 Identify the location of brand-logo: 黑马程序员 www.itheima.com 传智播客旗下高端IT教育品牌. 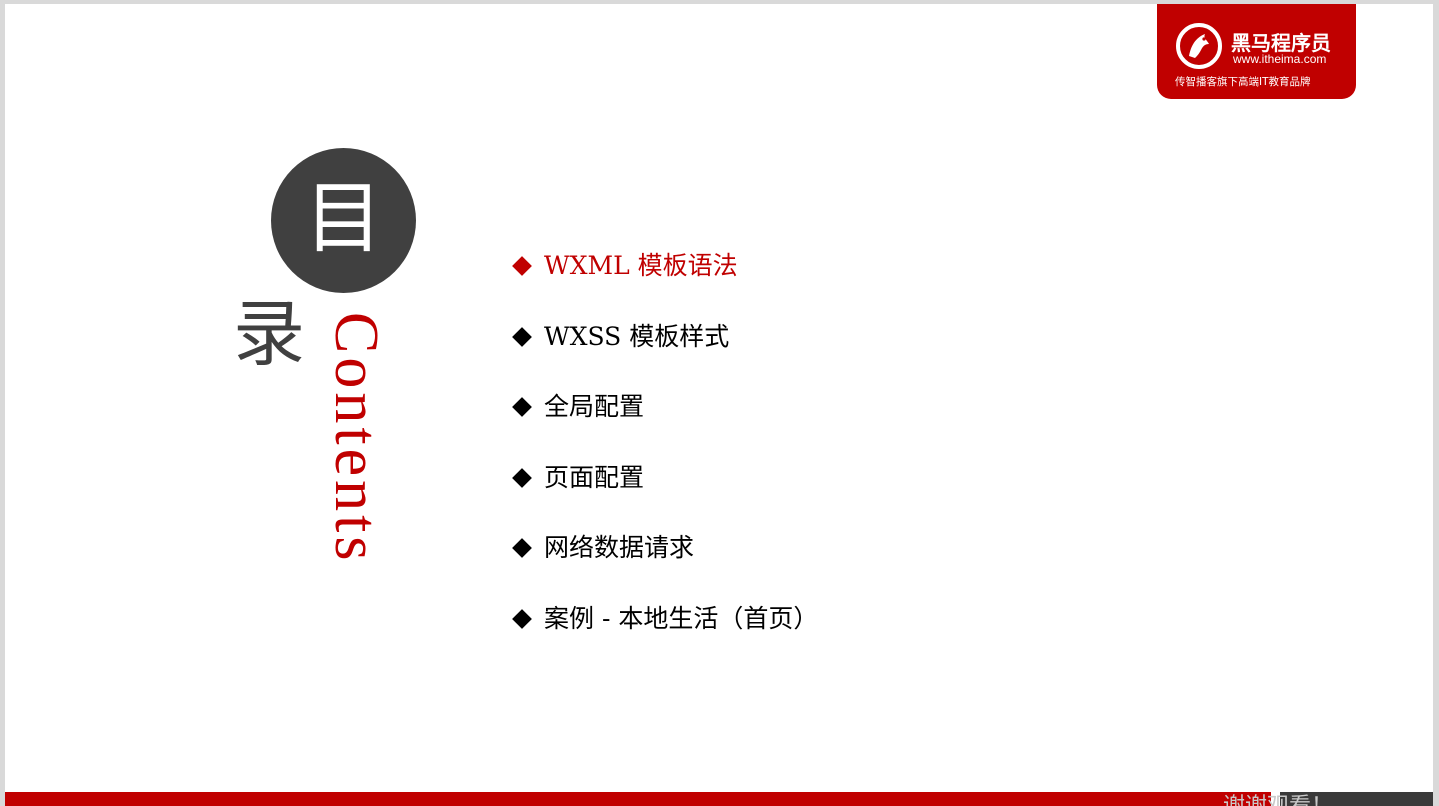
(1256, 51).